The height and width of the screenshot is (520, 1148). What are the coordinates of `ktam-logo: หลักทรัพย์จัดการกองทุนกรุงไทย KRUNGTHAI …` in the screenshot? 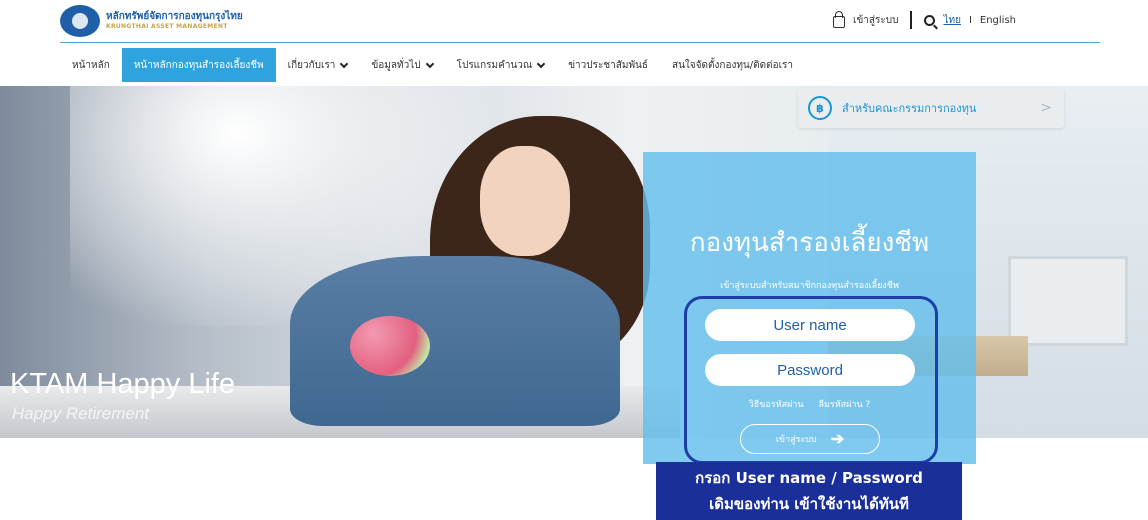 It's located at (151, 21).